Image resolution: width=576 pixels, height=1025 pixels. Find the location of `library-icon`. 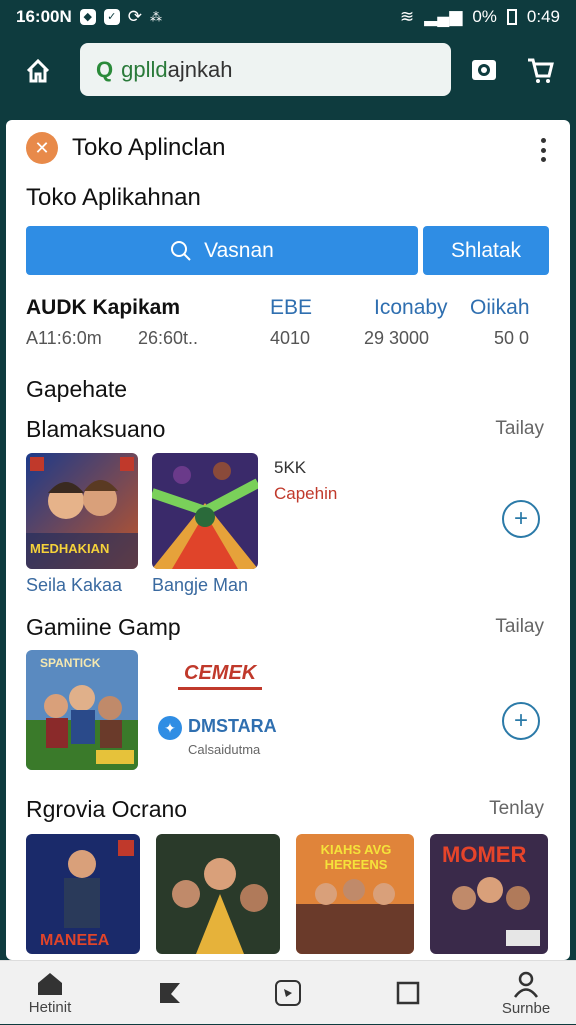

library-icon is located at coordinates (408, 993).